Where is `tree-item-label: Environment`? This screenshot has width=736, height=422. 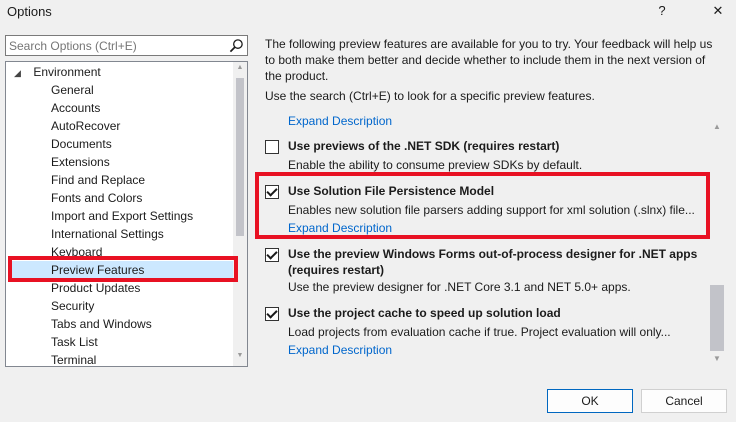 tree-item-label: Environment is located at coordinates (67, 72).